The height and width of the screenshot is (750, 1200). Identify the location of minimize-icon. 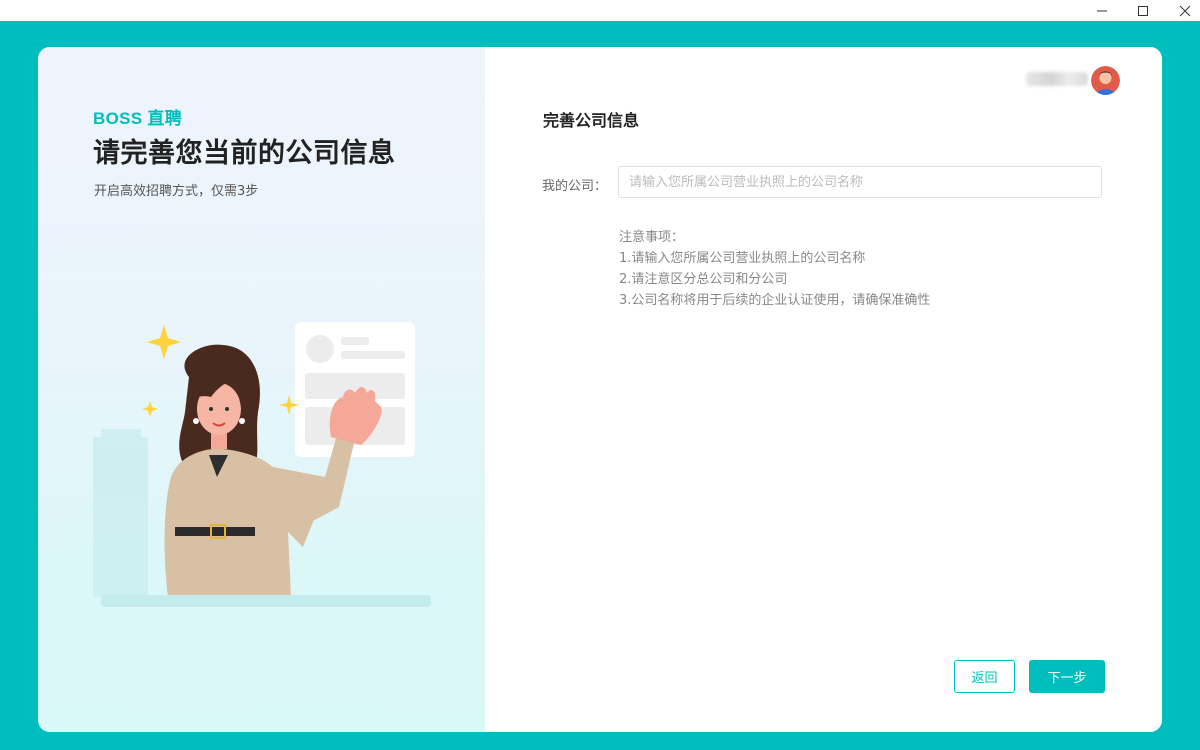
(1102, 10).